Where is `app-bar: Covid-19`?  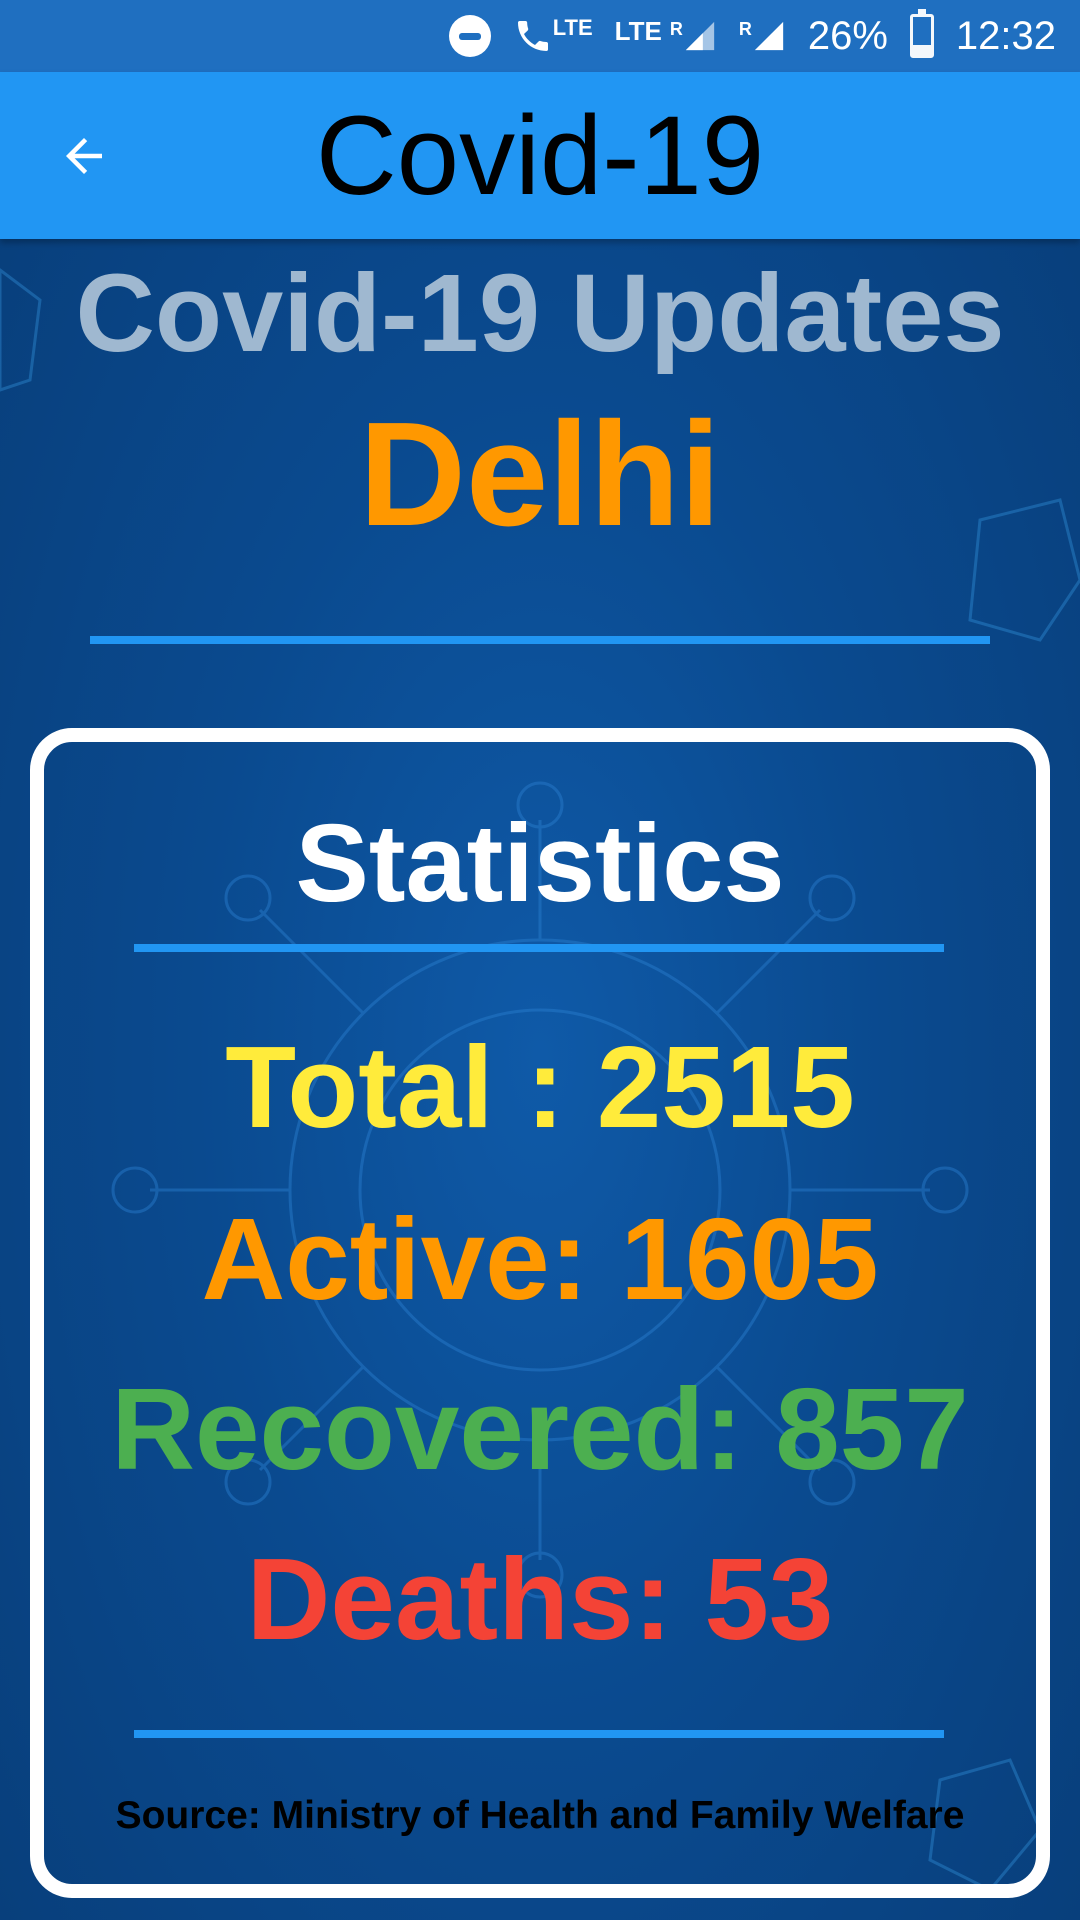
app-bar: Covid-19 is located at coordinates (540, 155).